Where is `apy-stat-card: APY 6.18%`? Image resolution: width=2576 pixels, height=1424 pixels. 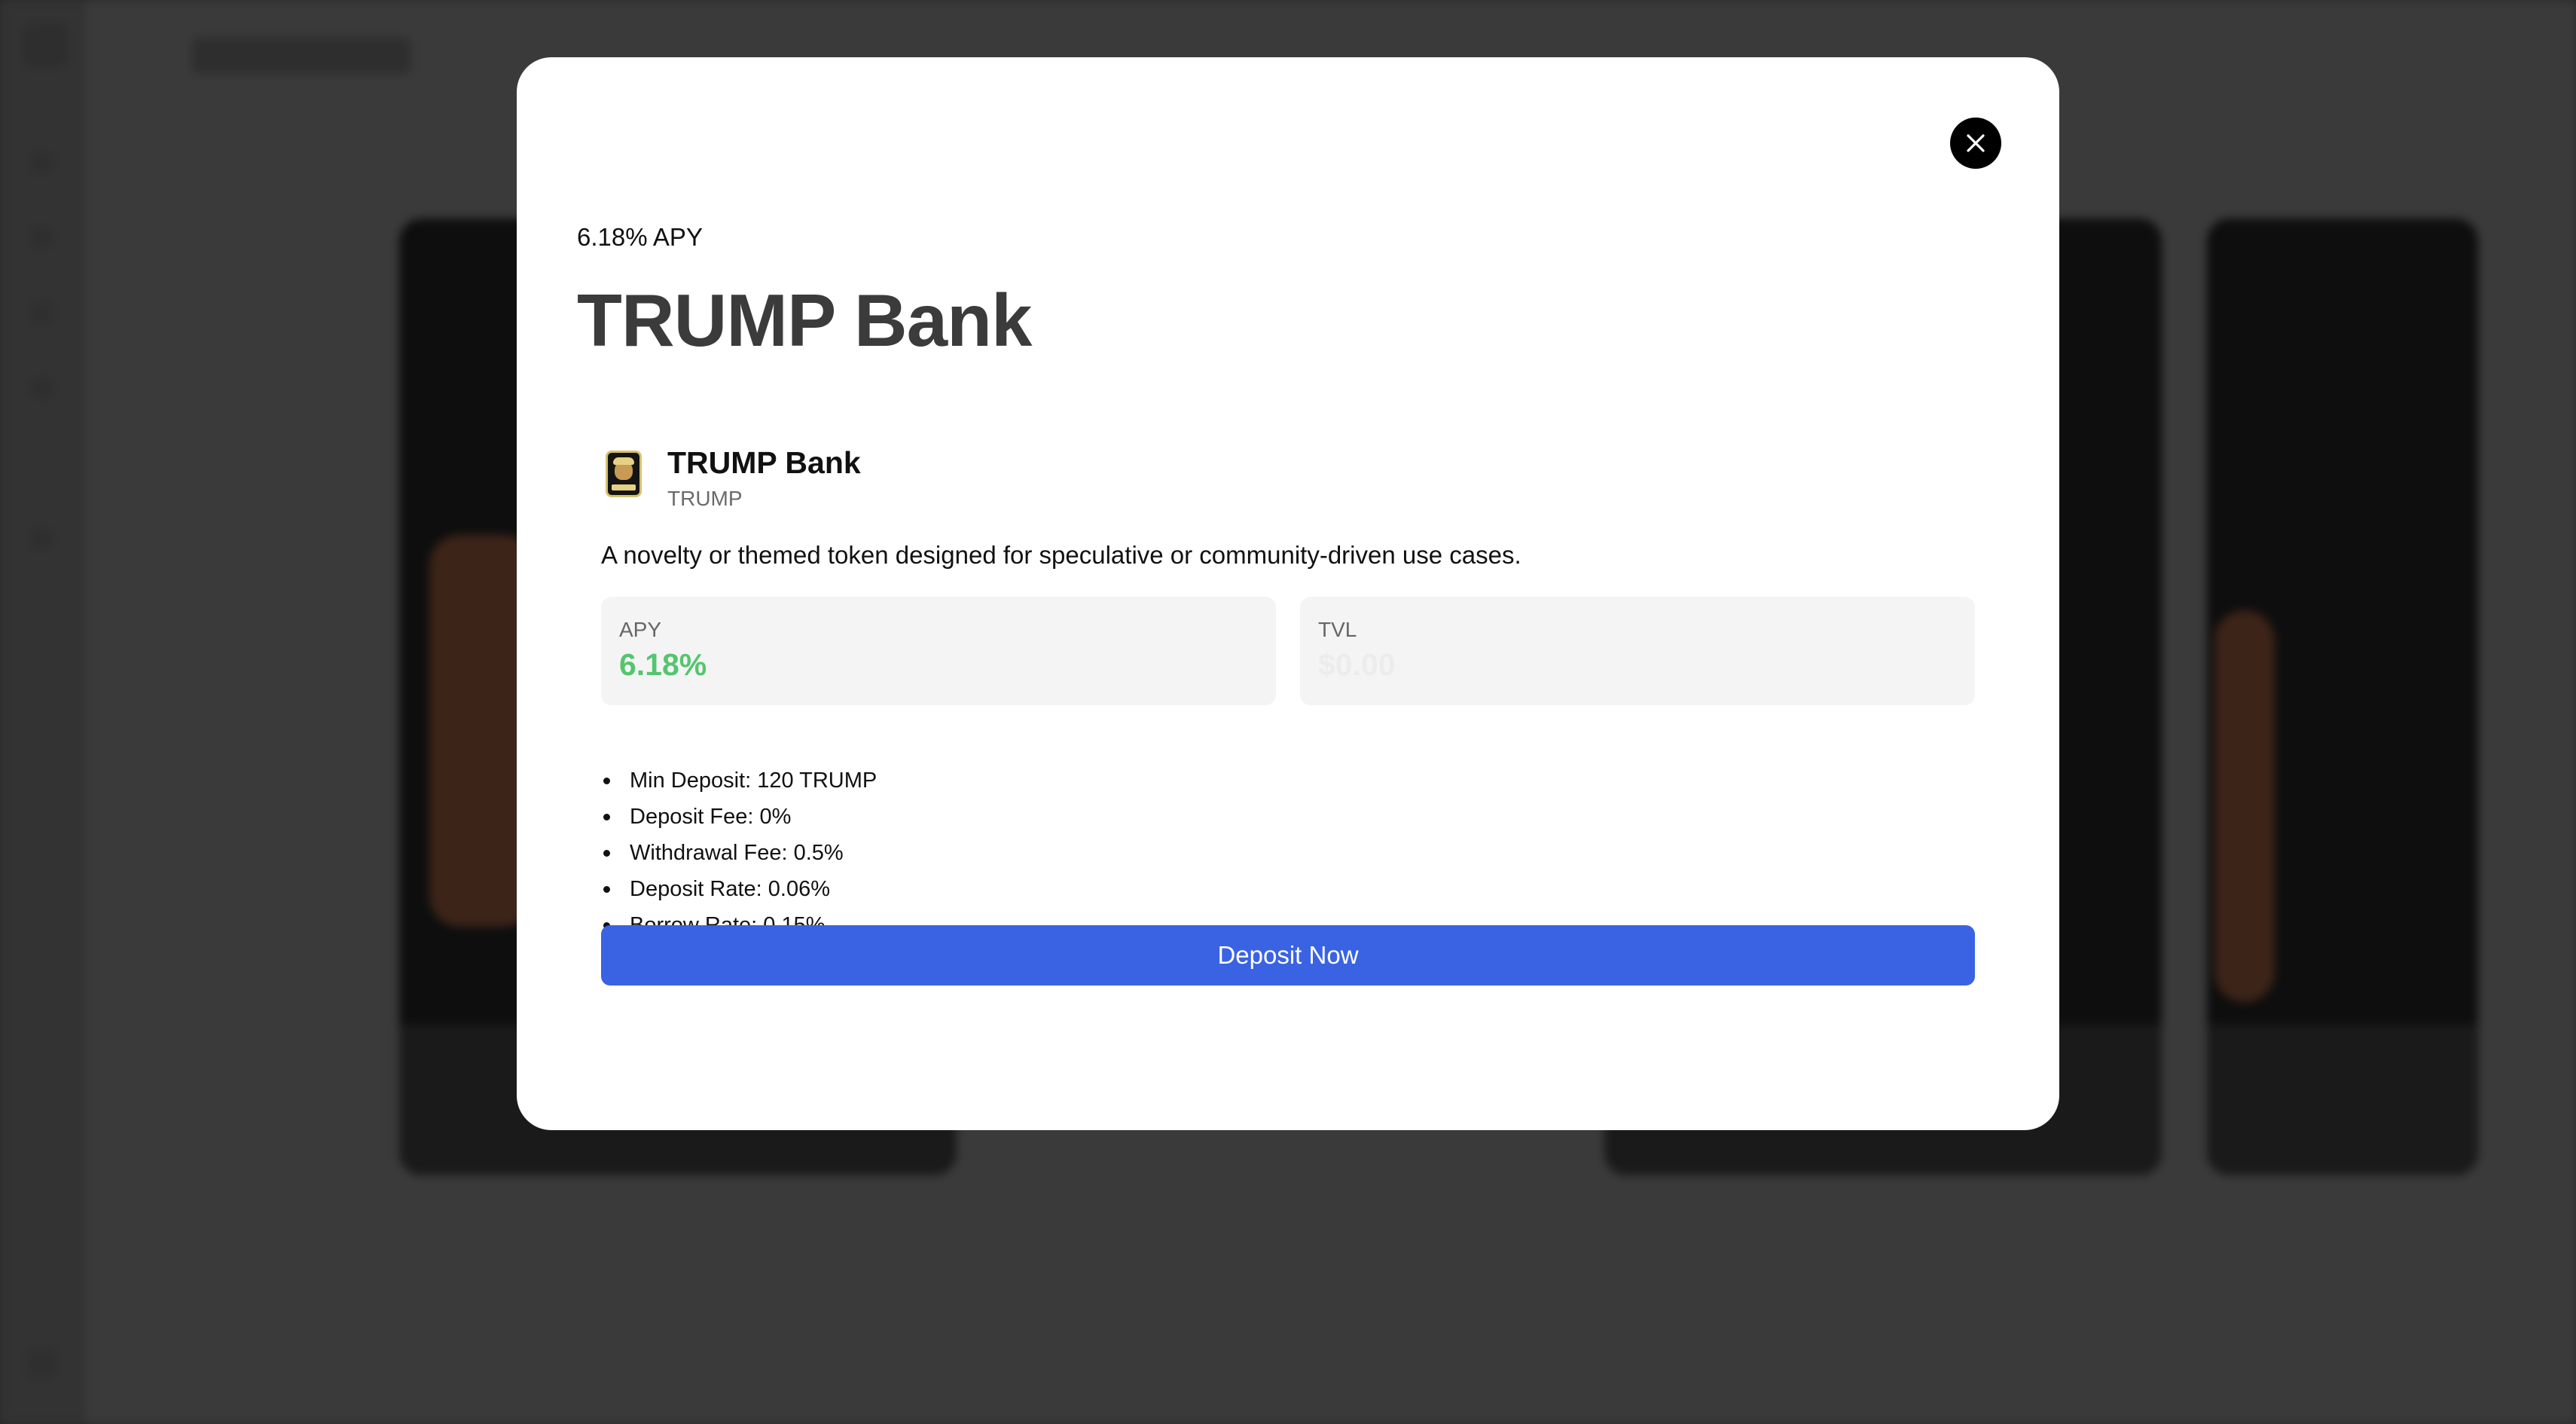 apy-stat-card: APY 6.18% is located at coordinates (939, 651).